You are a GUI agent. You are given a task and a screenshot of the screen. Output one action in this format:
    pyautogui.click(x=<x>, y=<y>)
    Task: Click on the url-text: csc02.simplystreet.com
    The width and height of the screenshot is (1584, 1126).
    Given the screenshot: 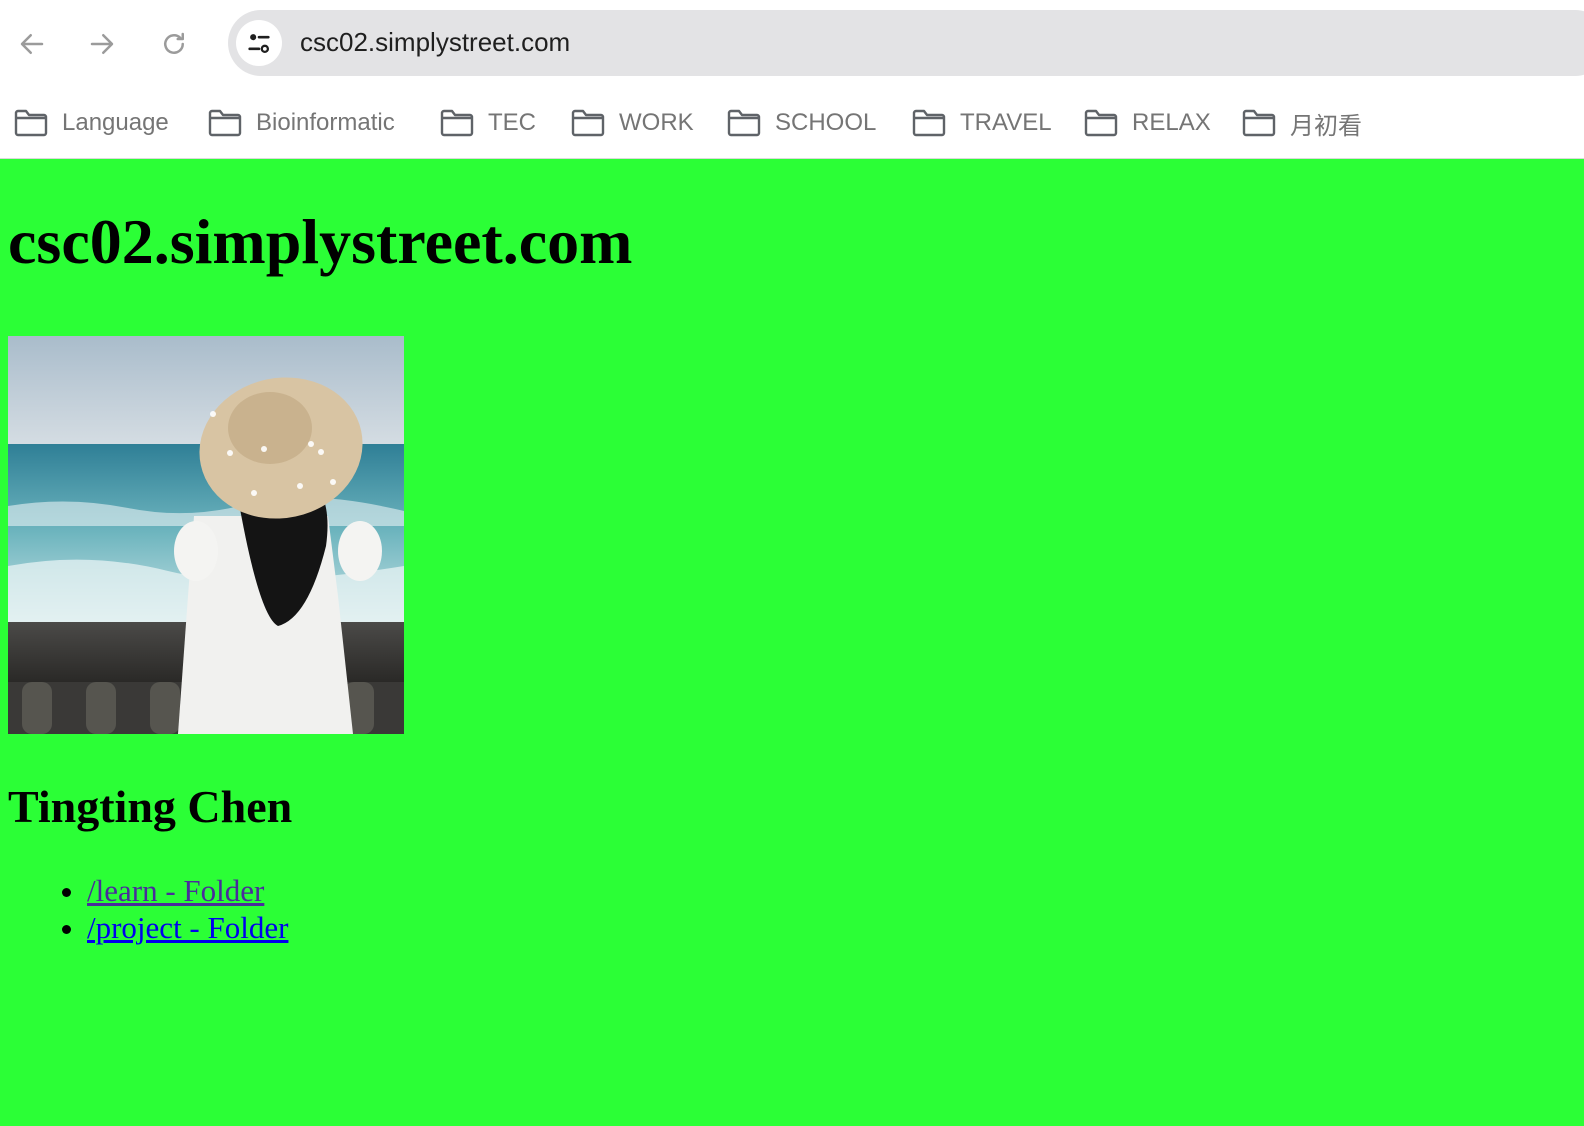 What is the action you would take?
    pyautogui.click(x=435, y=42)
    